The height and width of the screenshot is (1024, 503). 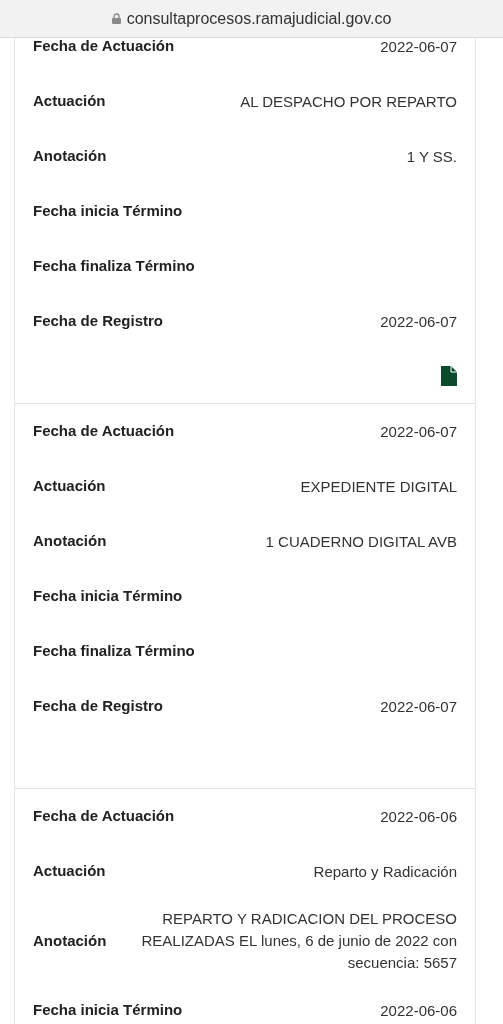 What do you see at coordinates (431, 156) in the screenshot?
I see `field-value: 1 Y SS.` at bounding box center [431, 156].